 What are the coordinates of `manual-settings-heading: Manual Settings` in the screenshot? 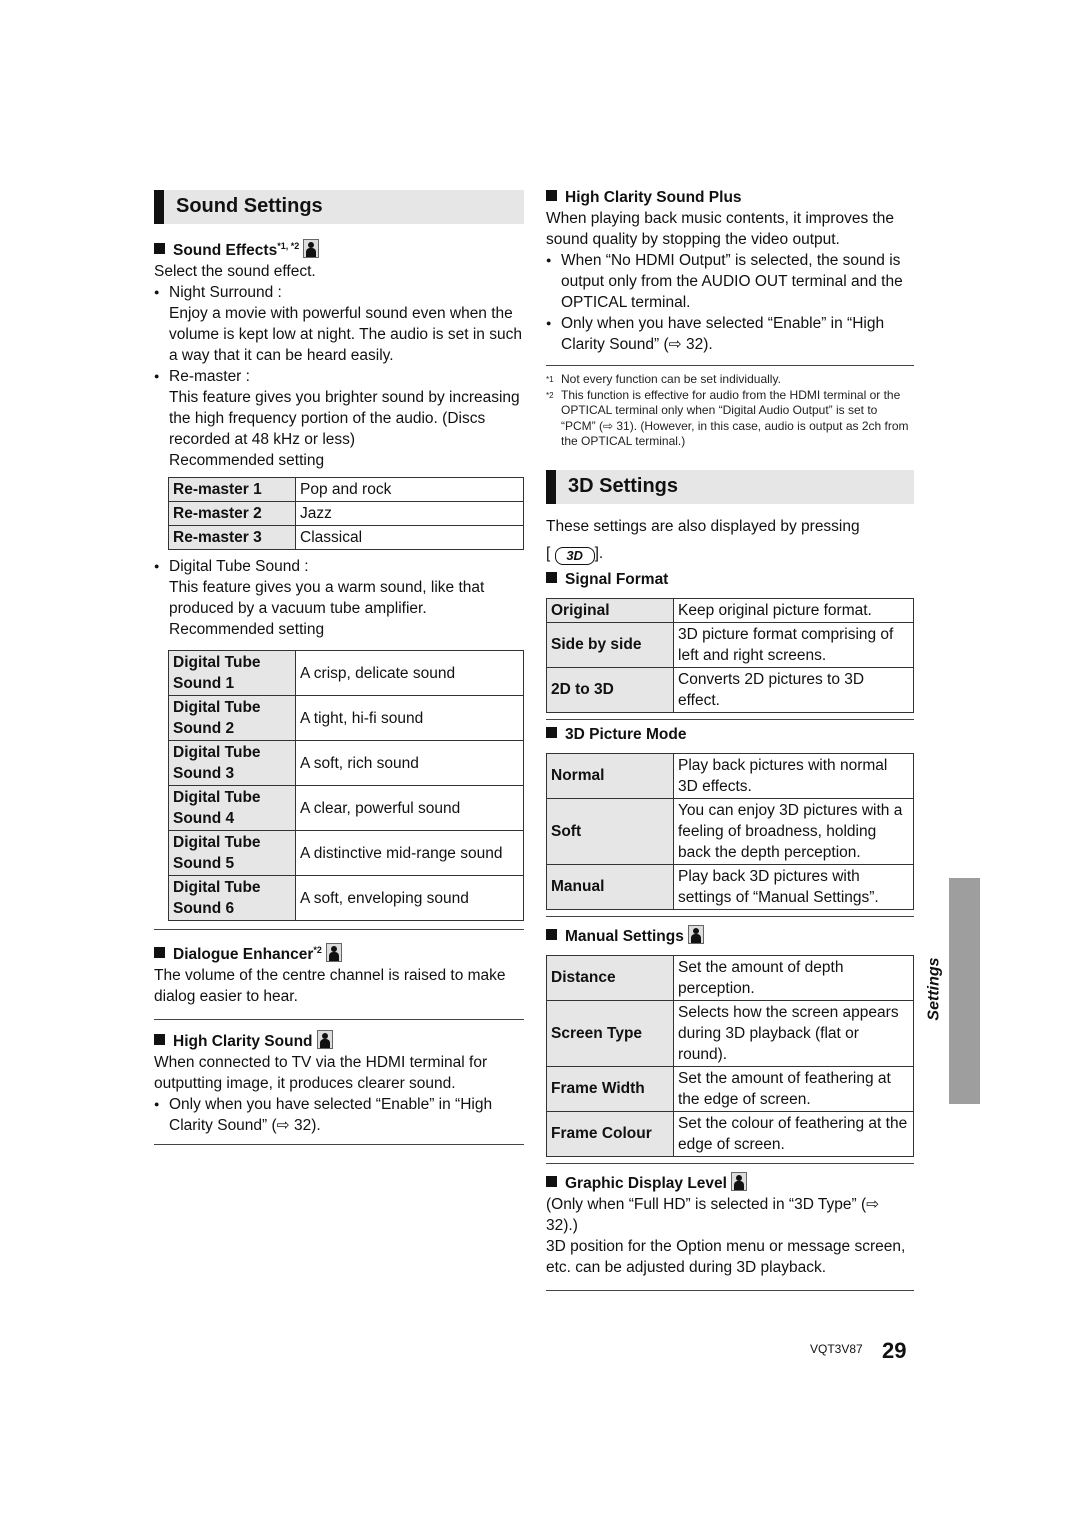 It's located at (730, 935).